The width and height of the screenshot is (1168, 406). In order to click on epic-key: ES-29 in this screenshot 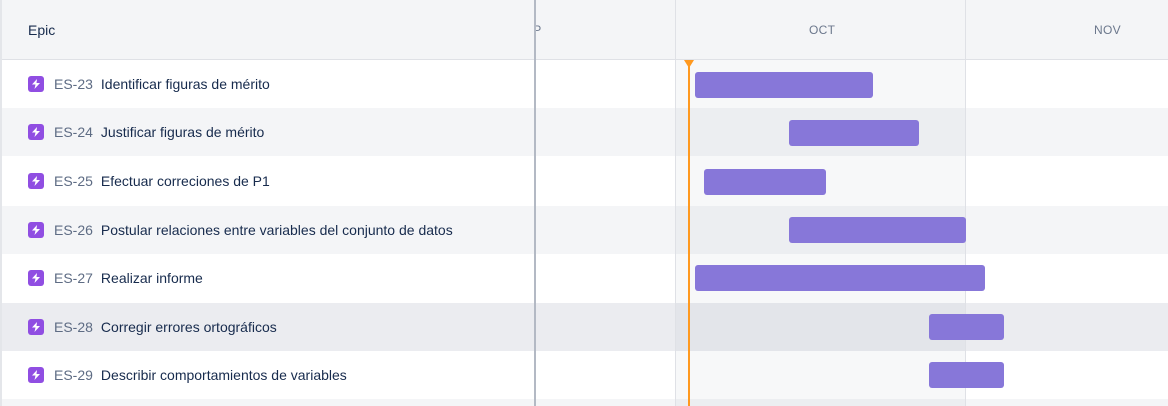, I will do `click(73, 375)`.